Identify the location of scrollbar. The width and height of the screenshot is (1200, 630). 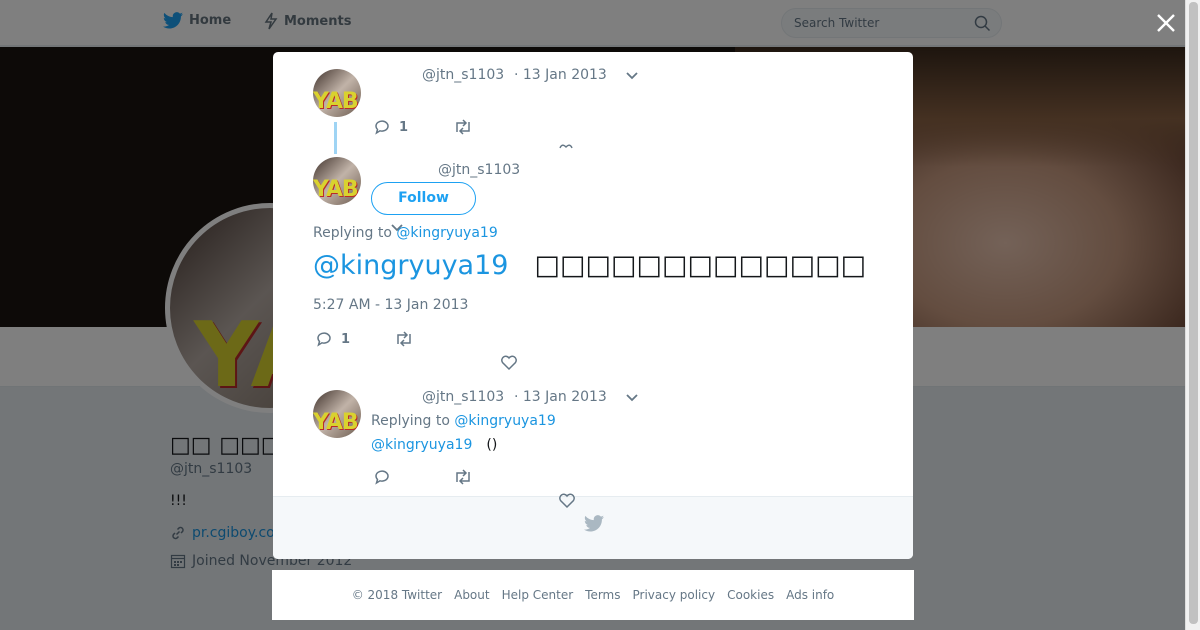
(1192, 315).